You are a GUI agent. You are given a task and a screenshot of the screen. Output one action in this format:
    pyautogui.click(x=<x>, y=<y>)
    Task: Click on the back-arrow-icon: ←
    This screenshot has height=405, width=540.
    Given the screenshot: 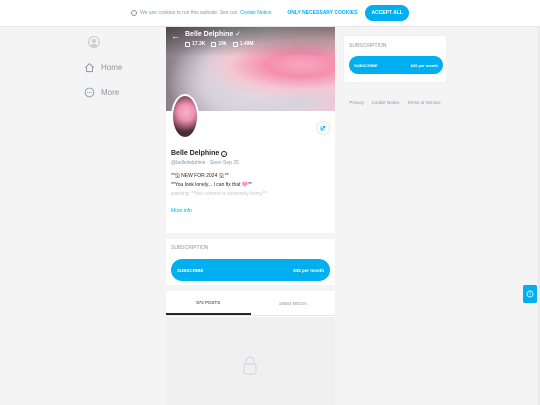 What is the action you would take?
    pyautogui.click(x=175, y=38)
    